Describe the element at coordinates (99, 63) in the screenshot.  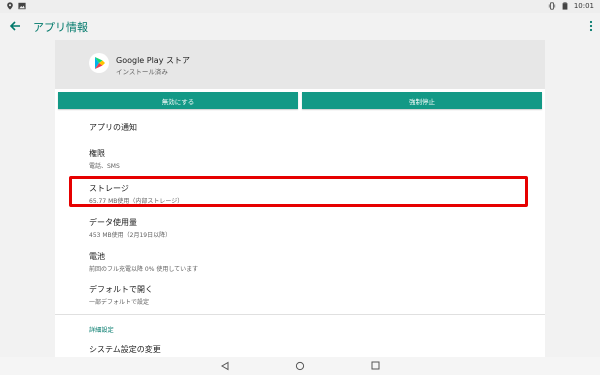
I see `google-play-icon` at that location.